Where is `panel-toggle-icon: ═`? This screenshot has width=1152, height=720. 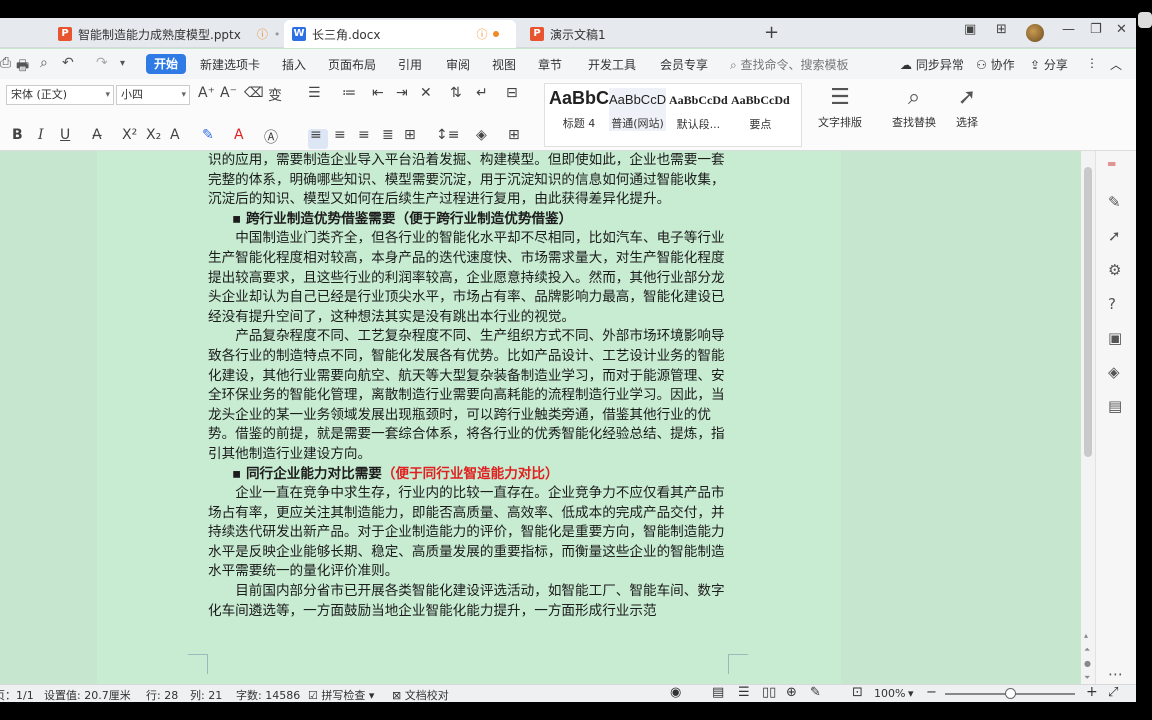
panel-toggle-icon: ═ is located at coordinates (1111, 164).